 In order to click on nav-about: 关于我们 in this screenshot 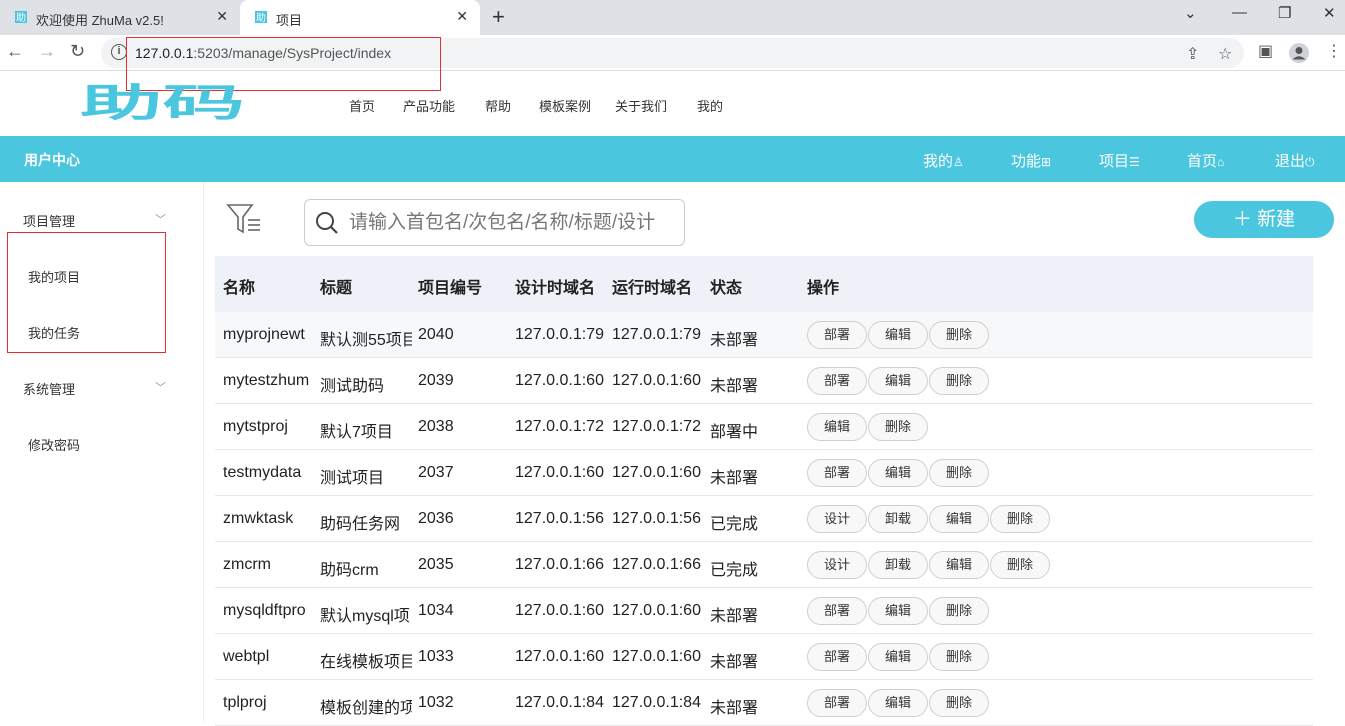, I will do `click(641, 105)`.